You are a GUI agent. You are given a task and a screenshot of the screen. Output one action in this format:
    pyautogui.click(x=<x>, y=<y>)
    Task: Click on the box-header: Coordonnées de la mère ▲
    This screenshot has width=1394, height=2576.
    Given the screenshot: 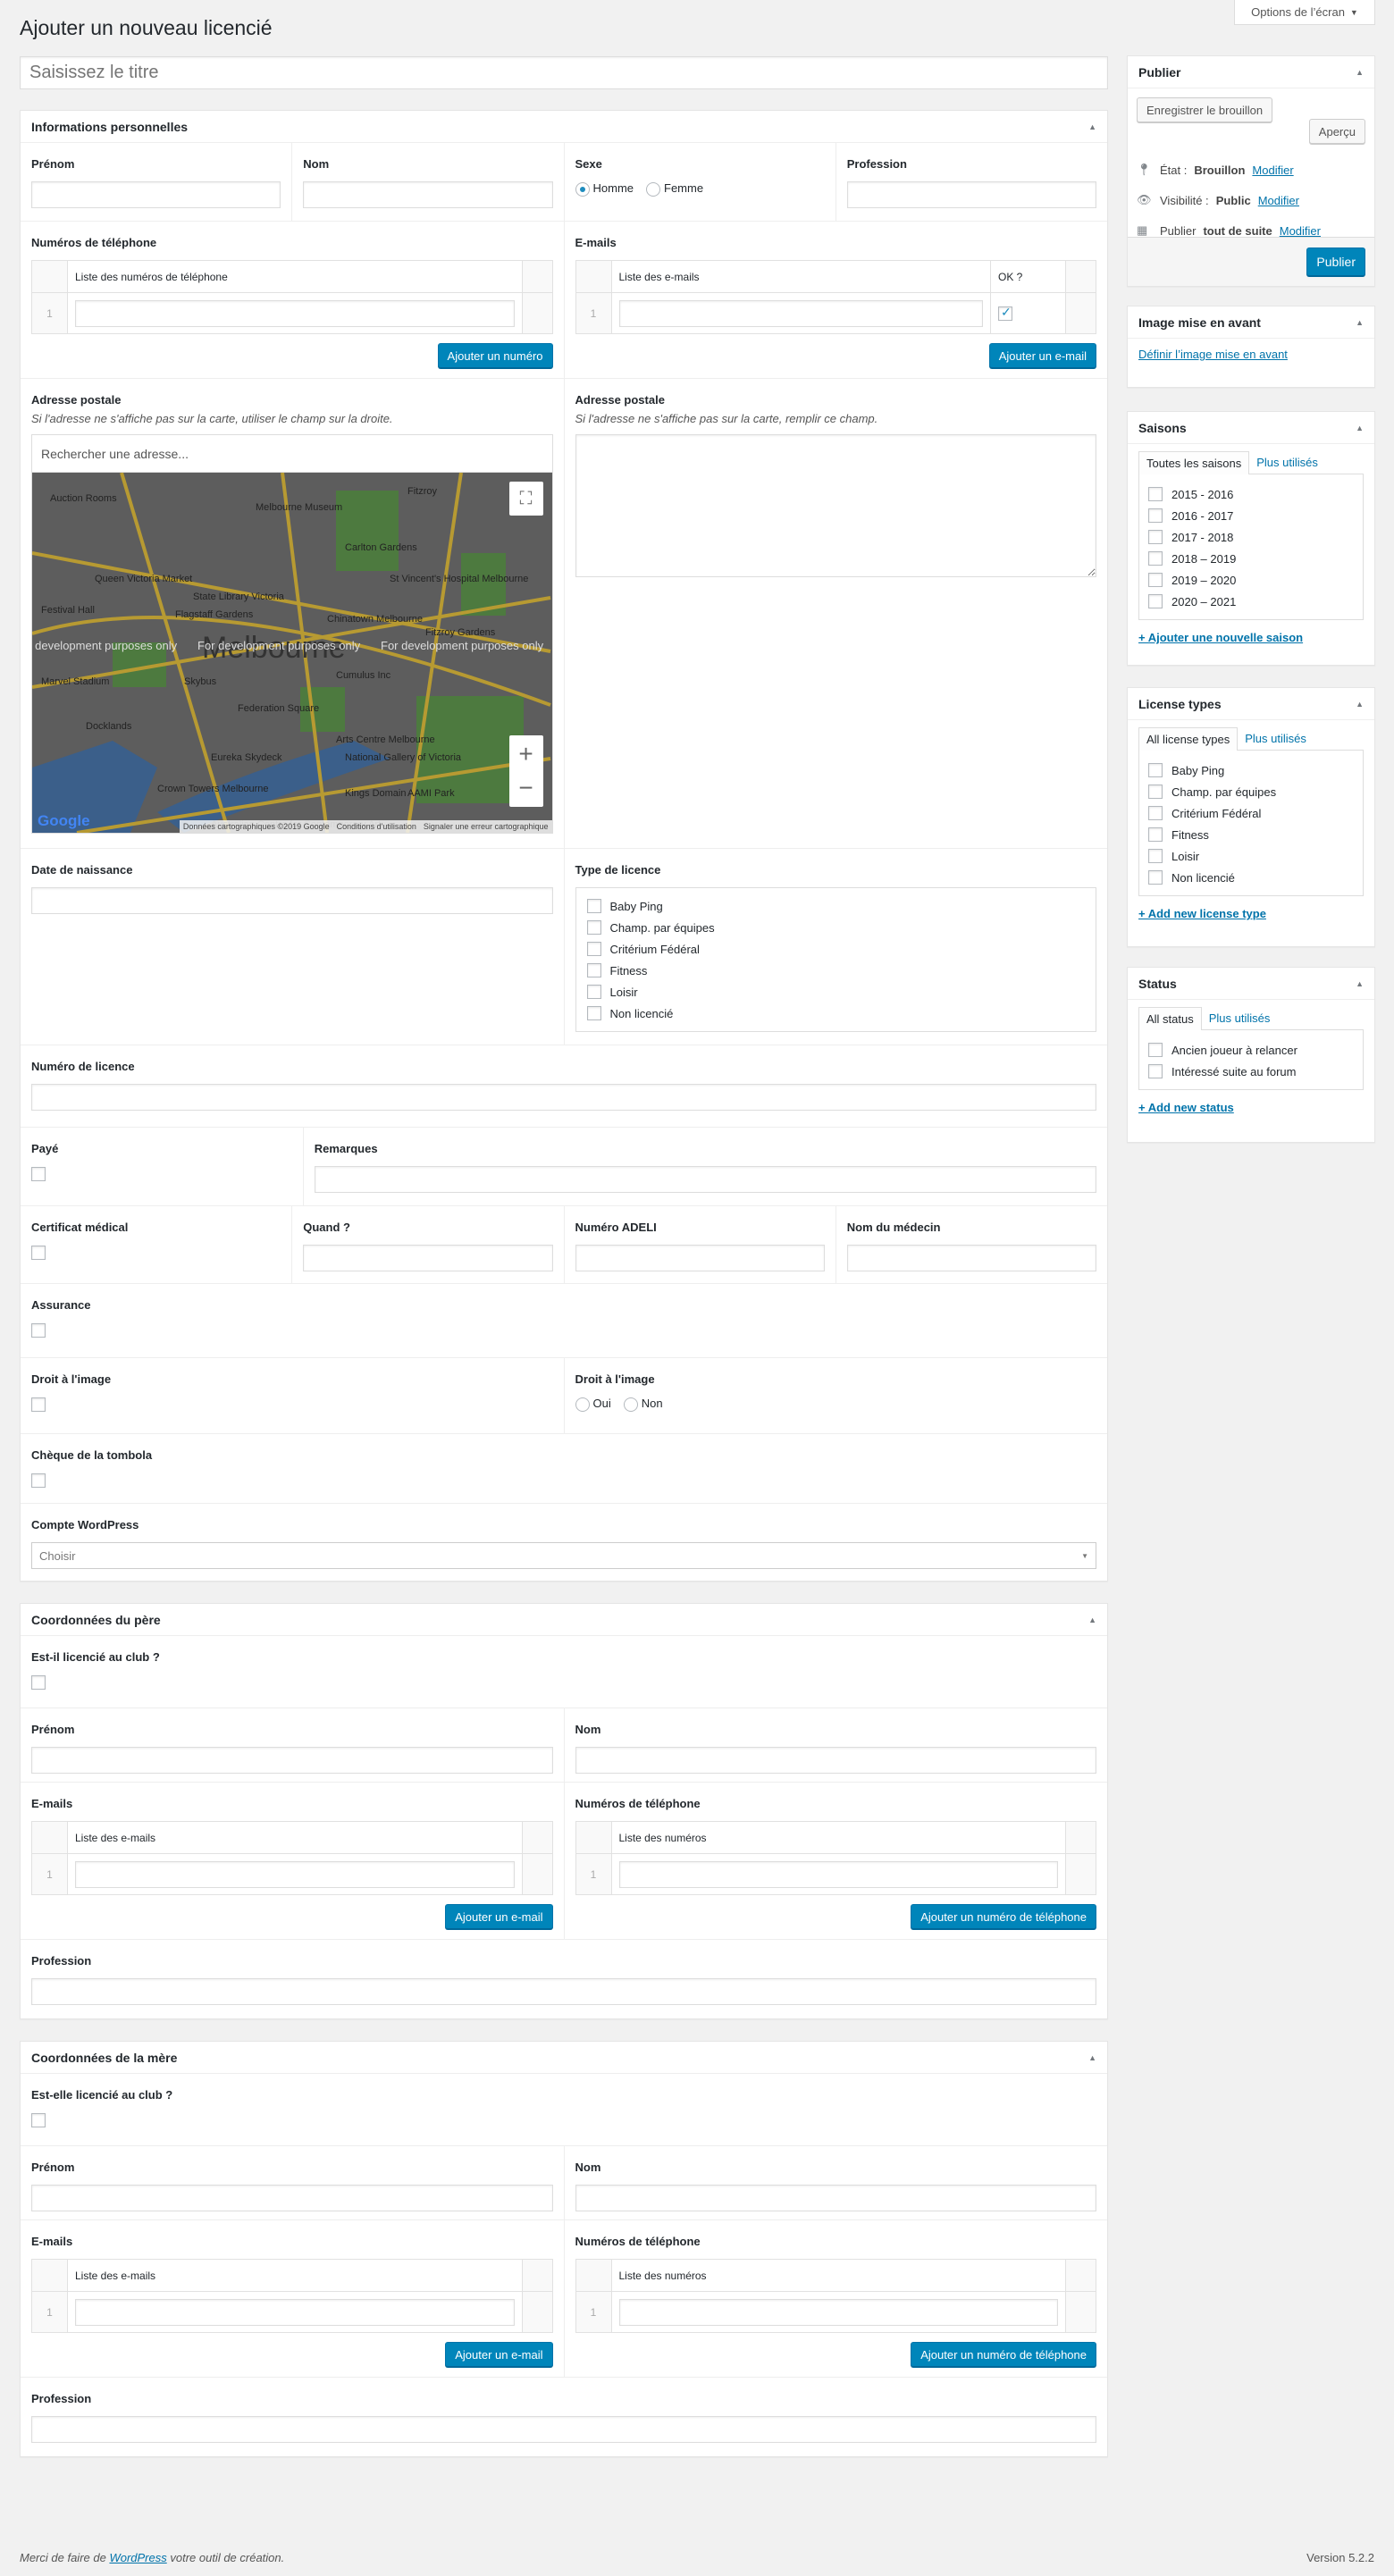 What is the action you would take?
    pyautogui.click(x=564, y=2058)
    